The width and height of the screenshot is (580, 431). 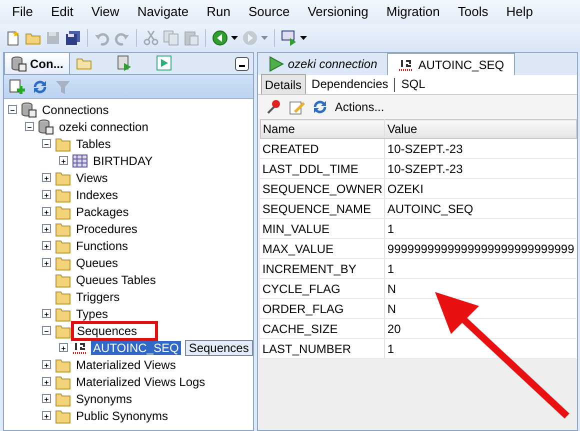 I want to click on redo-icon, so click(x=122, y=38).